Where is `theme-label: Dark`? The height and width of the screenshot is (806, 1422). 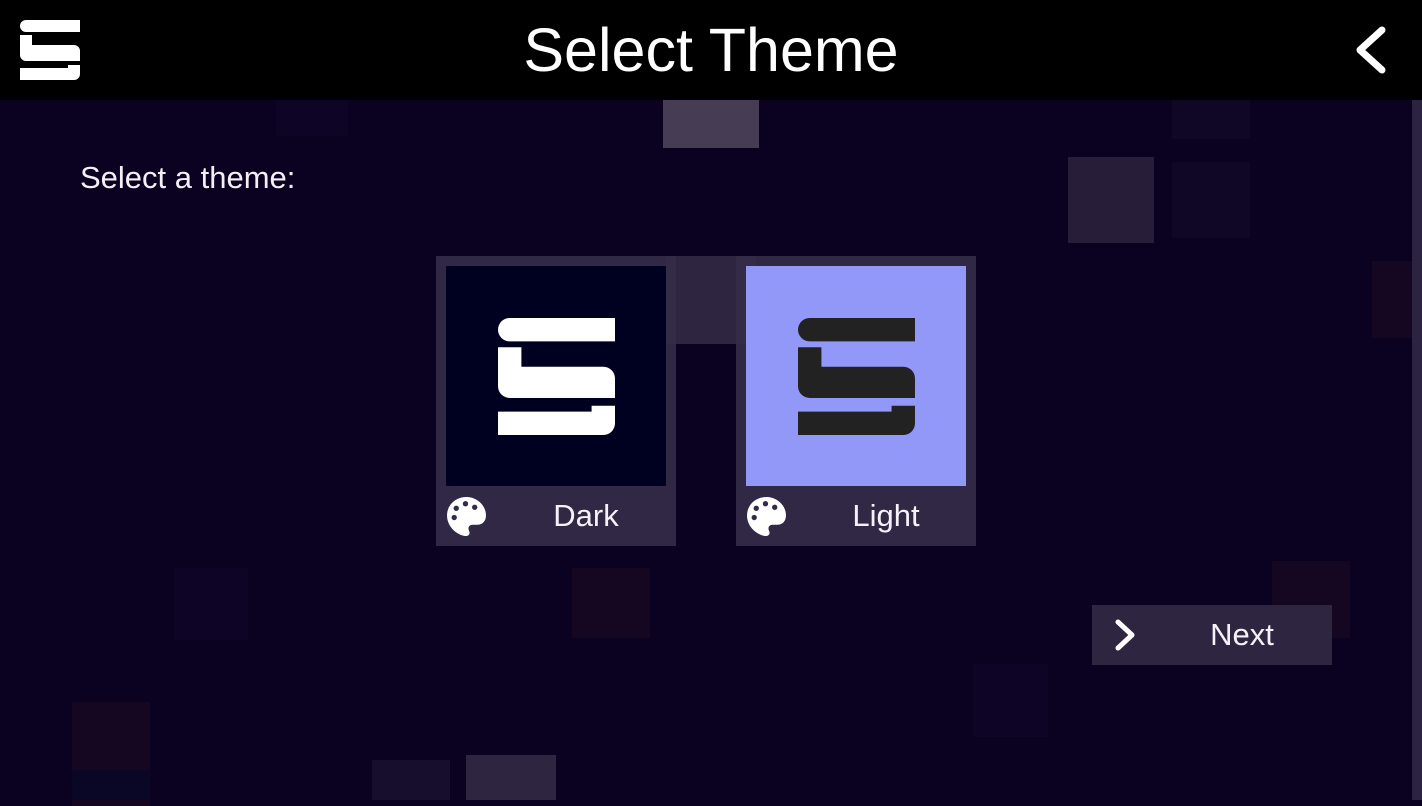
theme-label: Dark is located at coordinates (586, 515).